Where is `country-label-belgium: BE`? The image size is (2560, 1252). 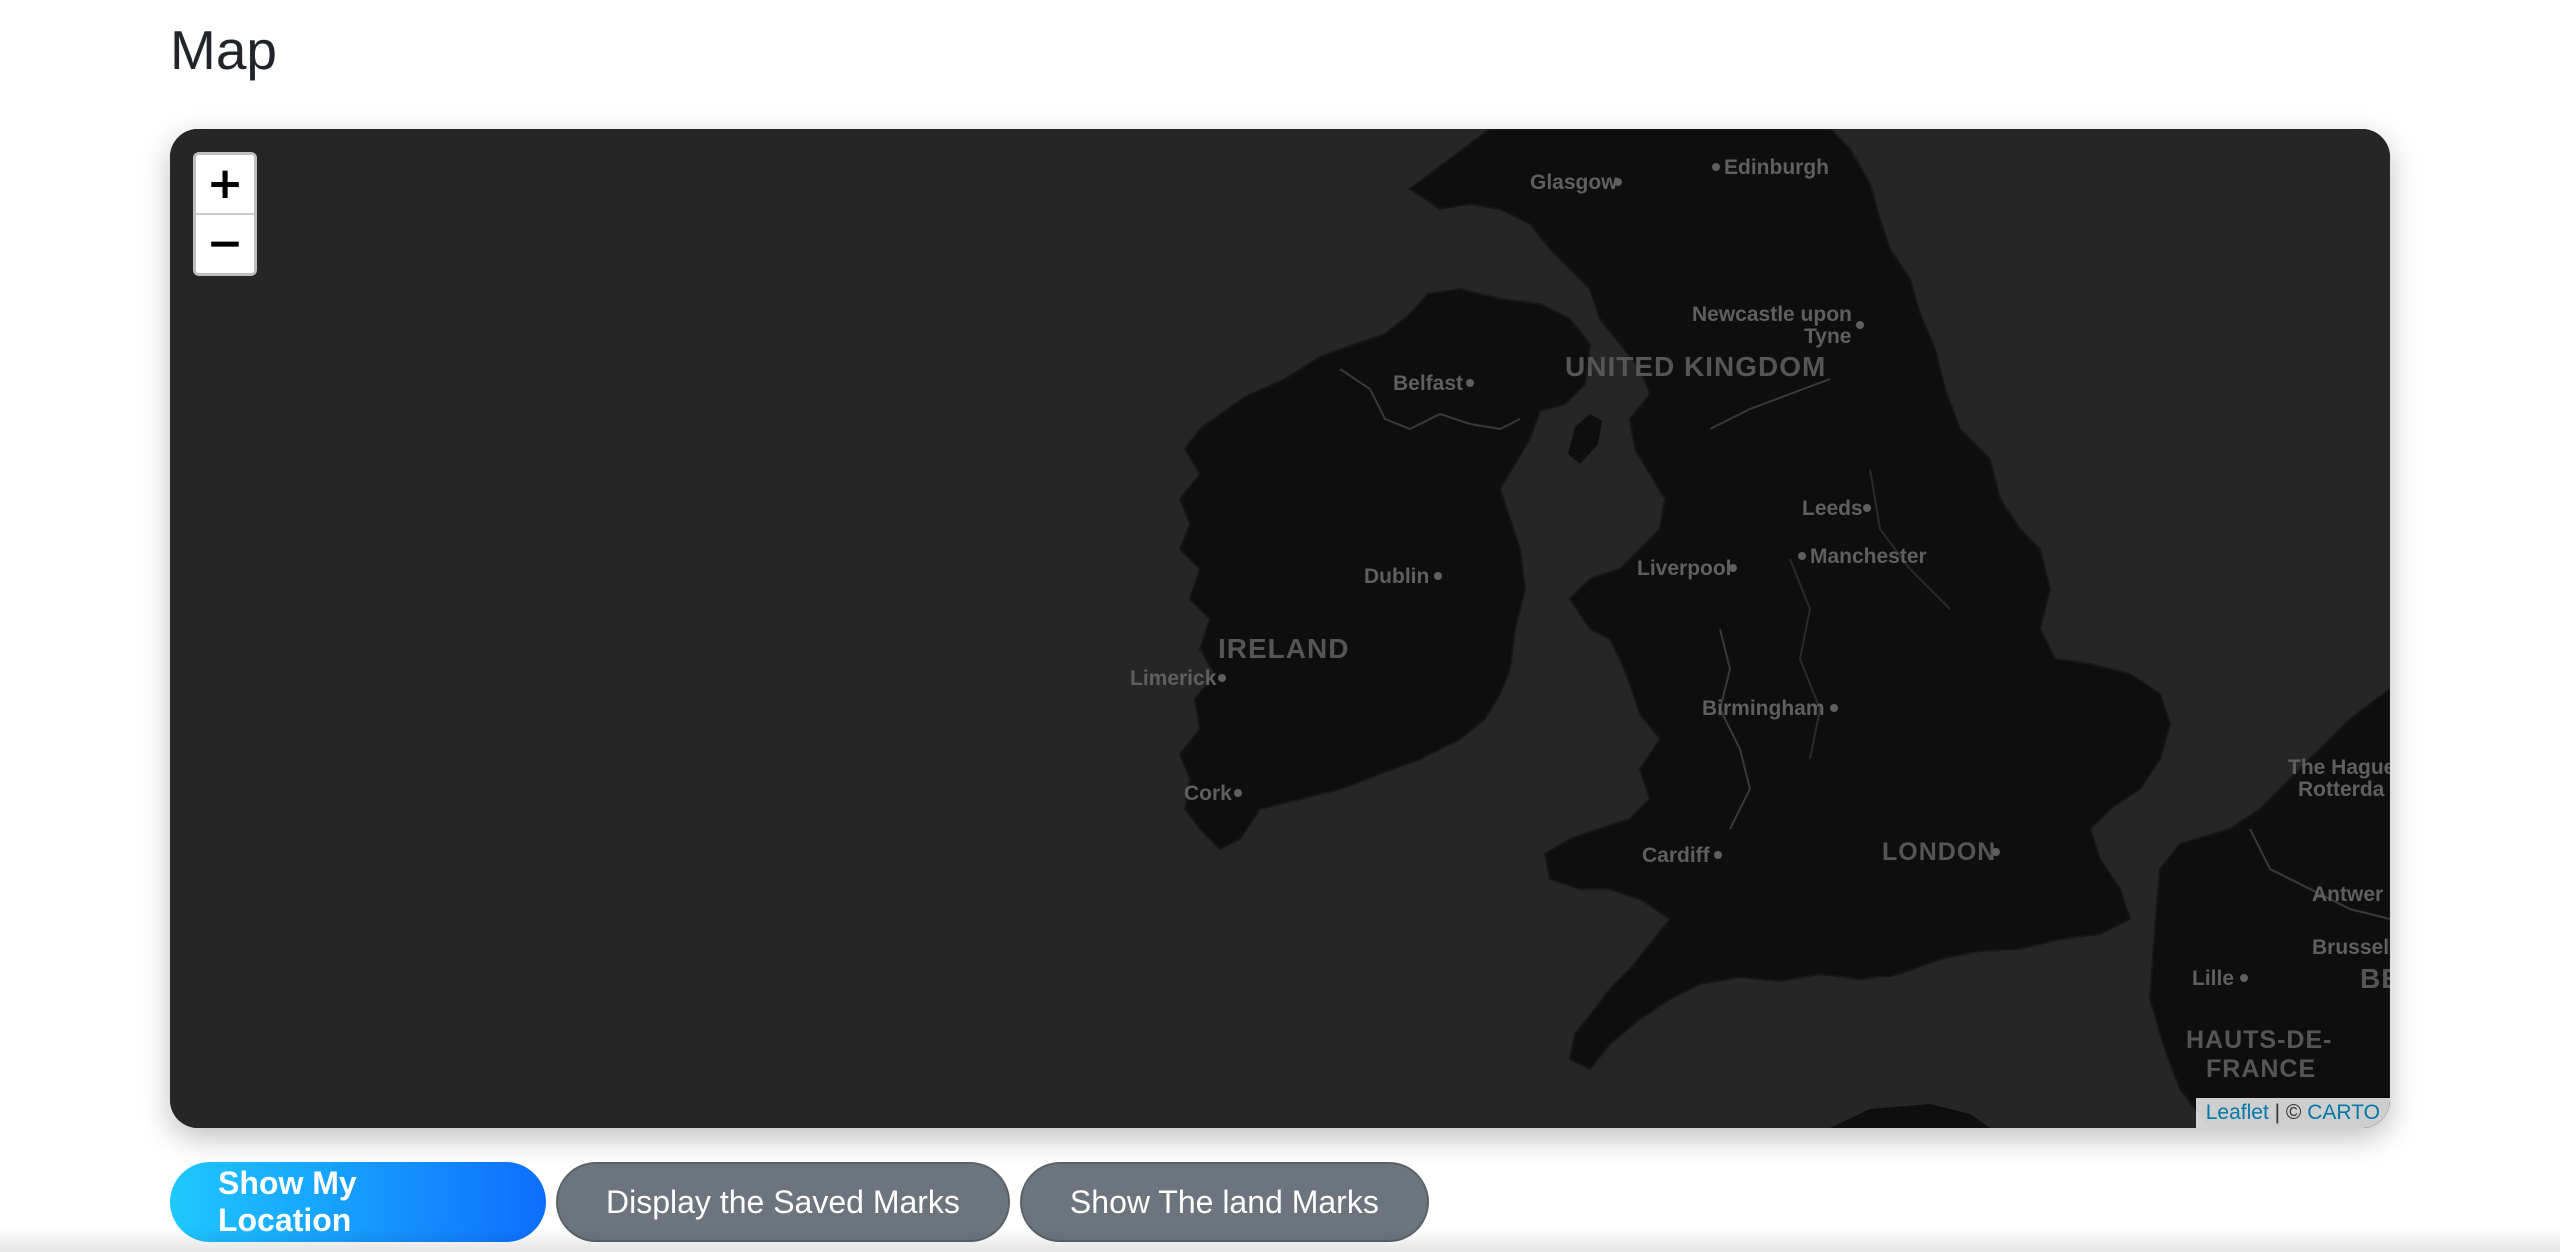
country-label-belgium: BE is located at coordinates (2375, 978).